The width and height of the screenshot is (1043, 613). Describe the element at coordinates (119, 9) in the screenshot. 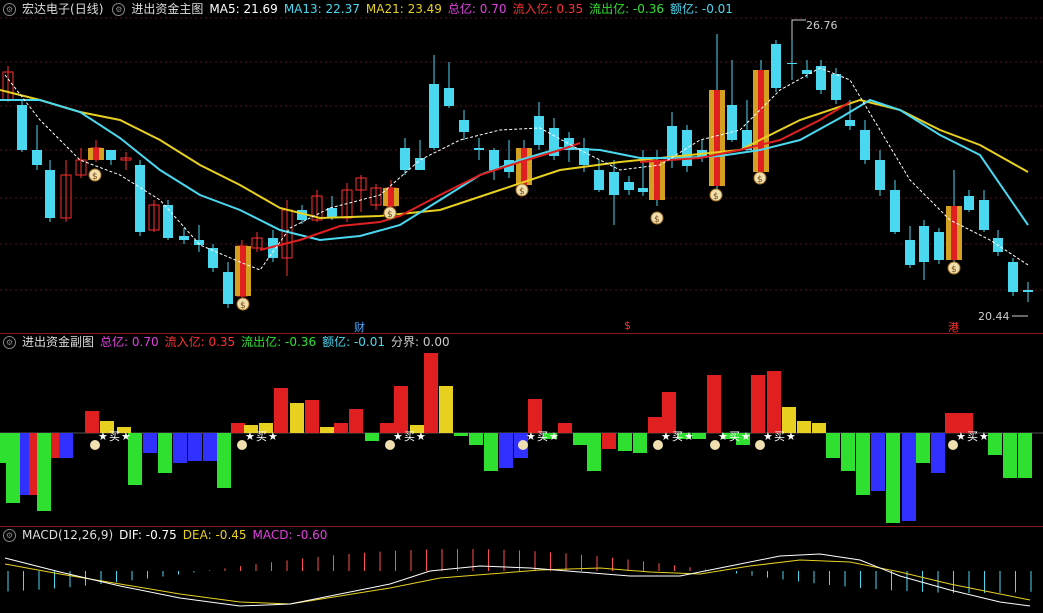

I see `indicator-gear-icon: ⚙` at that location.